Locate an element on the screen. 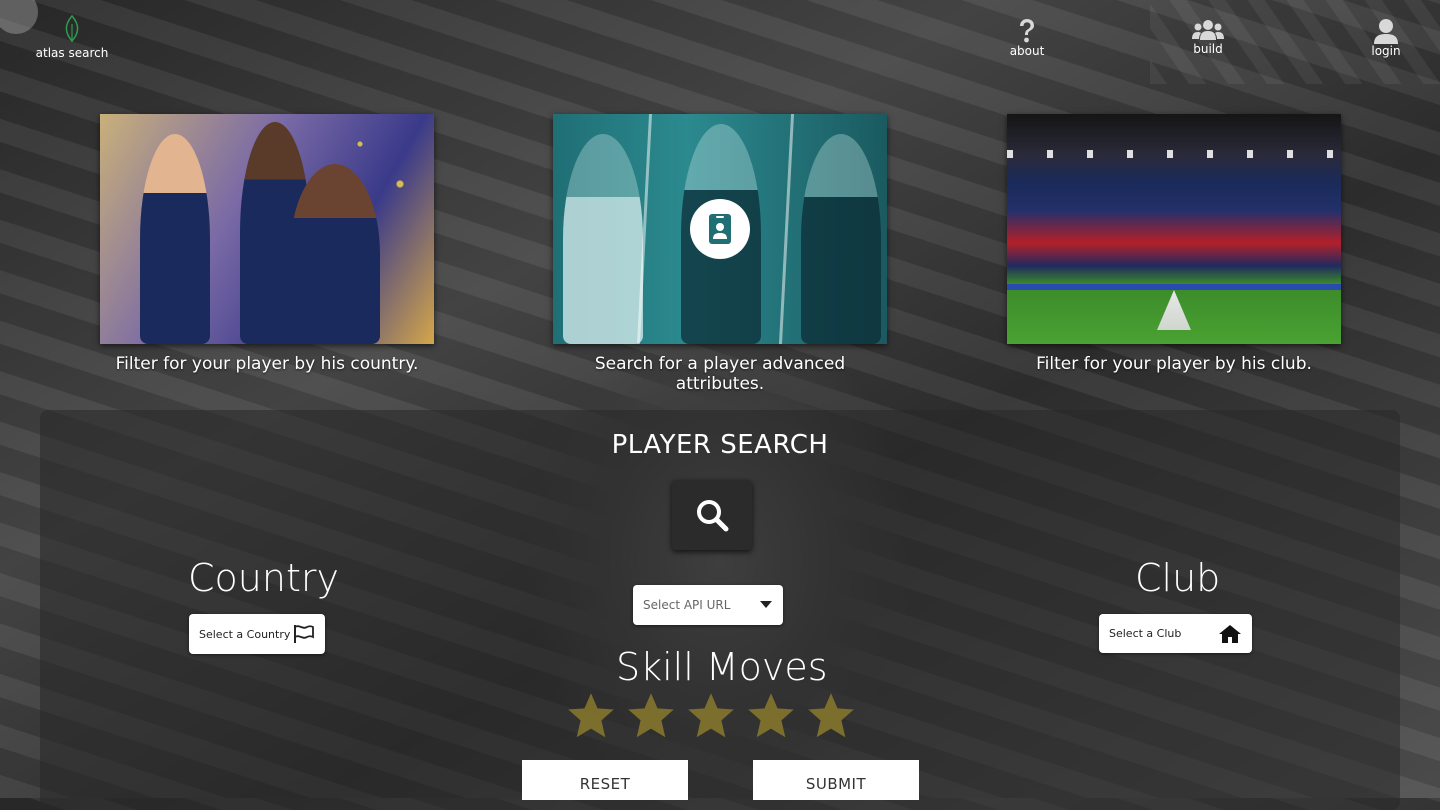  stadium-image is located at coordinates (1174, 229).